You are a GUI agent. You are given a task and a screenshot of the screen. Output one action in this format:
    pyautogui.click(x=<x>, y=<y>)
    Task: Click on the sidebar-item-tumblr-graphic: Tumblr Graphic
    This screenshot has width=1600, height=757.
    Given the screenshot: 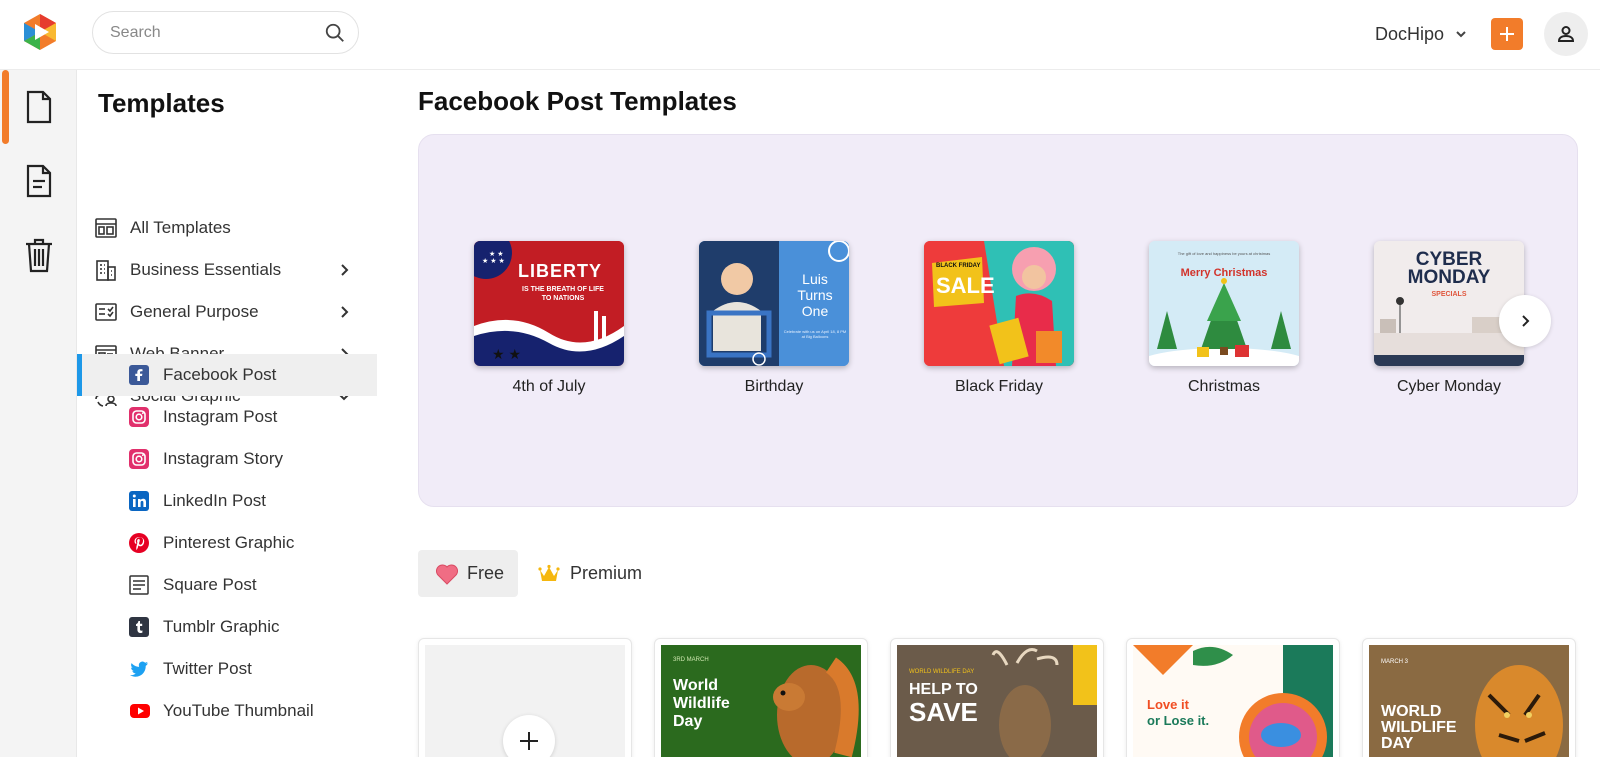 What is the action you would take?
    pyautogui.click(x=227, y=627)
    